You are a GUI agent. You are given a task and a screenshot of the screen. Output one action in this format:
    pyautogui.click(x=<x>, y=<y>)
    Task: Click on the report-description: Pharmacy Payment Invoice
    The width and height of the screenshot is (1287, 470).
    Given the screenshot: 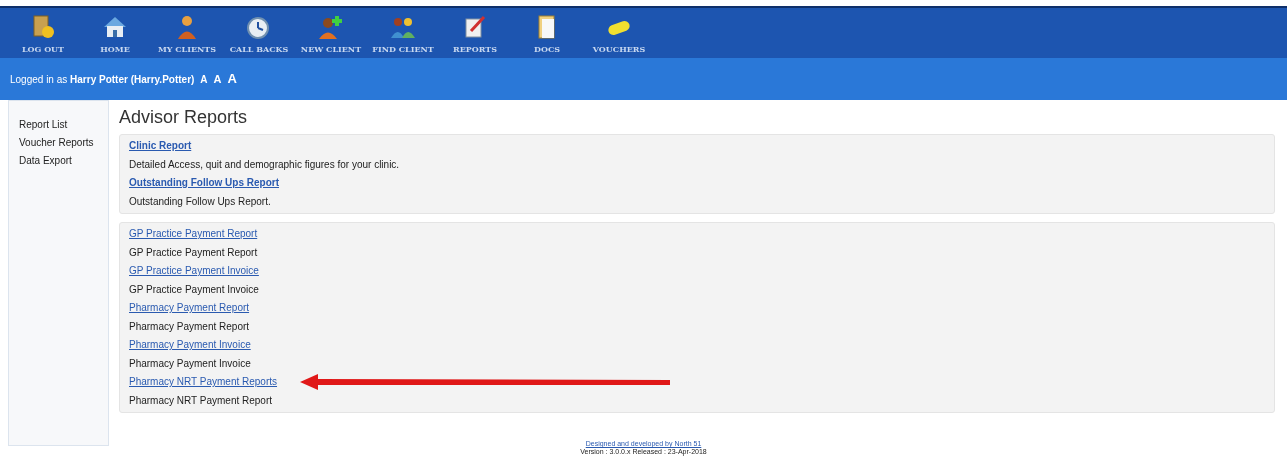 What is the action you would take?
    pyautogui.click(x=190, y=363)
    